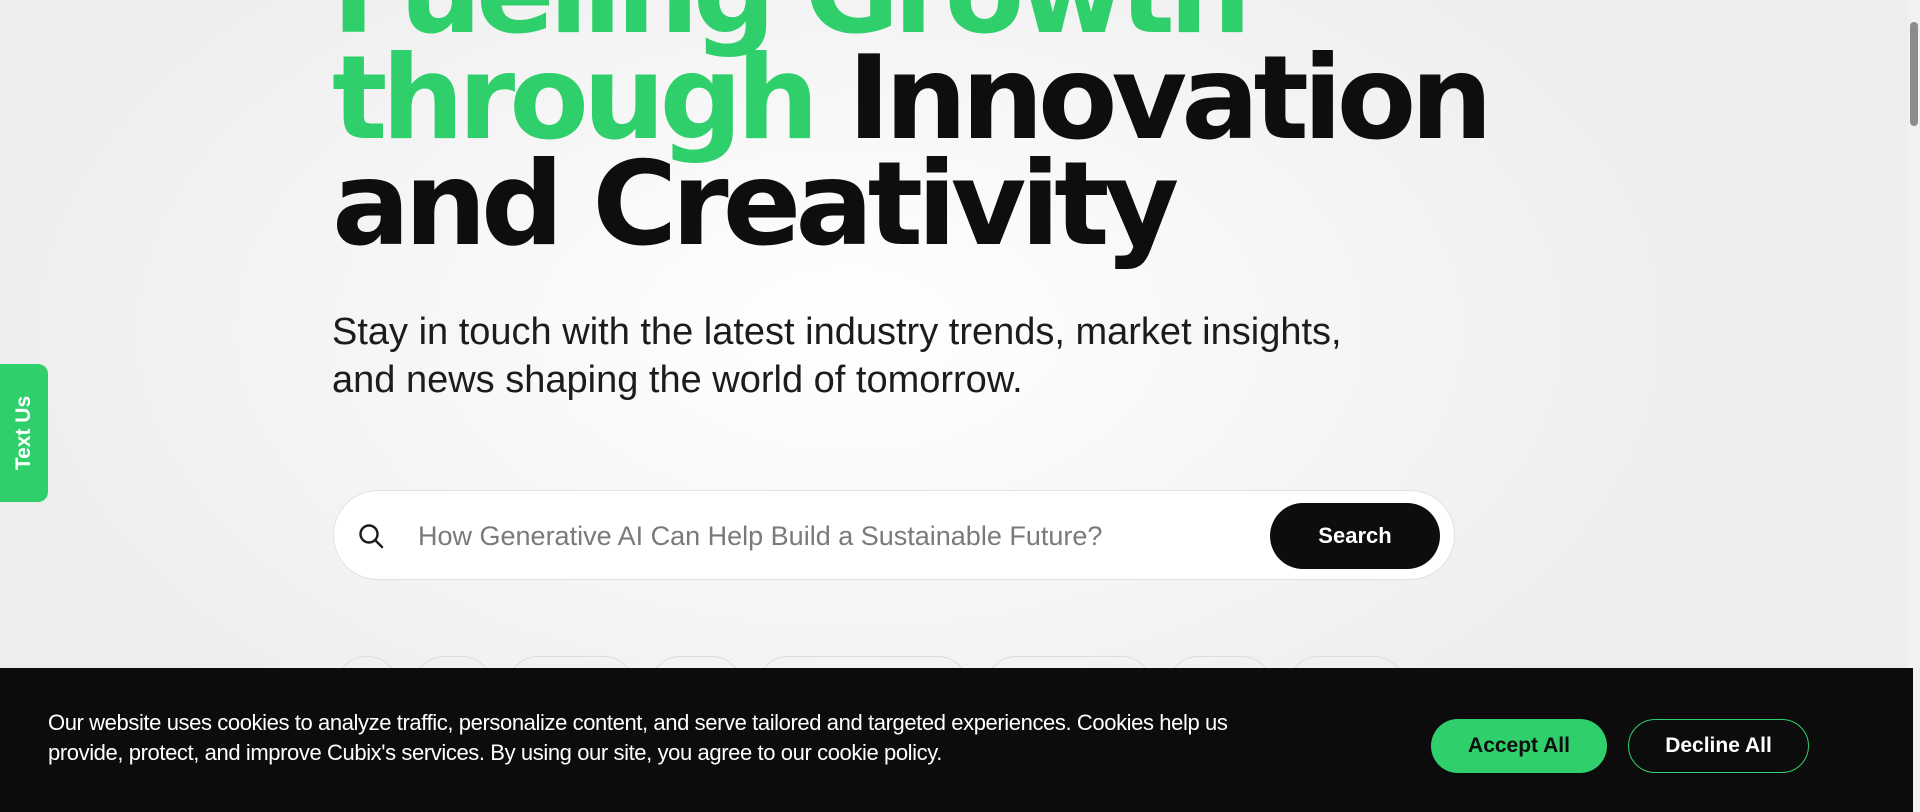 This screenshot has height=812, width=1920. What do you see at coordinates (1519, 746) in the screenshot?
I see `accept-all-button: Accept All` at bounding box center [1519, 746].